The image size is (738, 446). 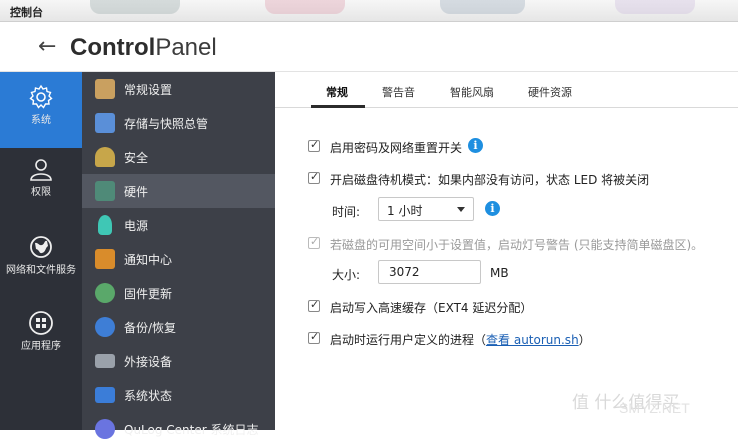 What do you see at coordinates (41, 264) in the screenshot?
I see `category-network: 网络和文件服务` at bounding box center [41, 264].